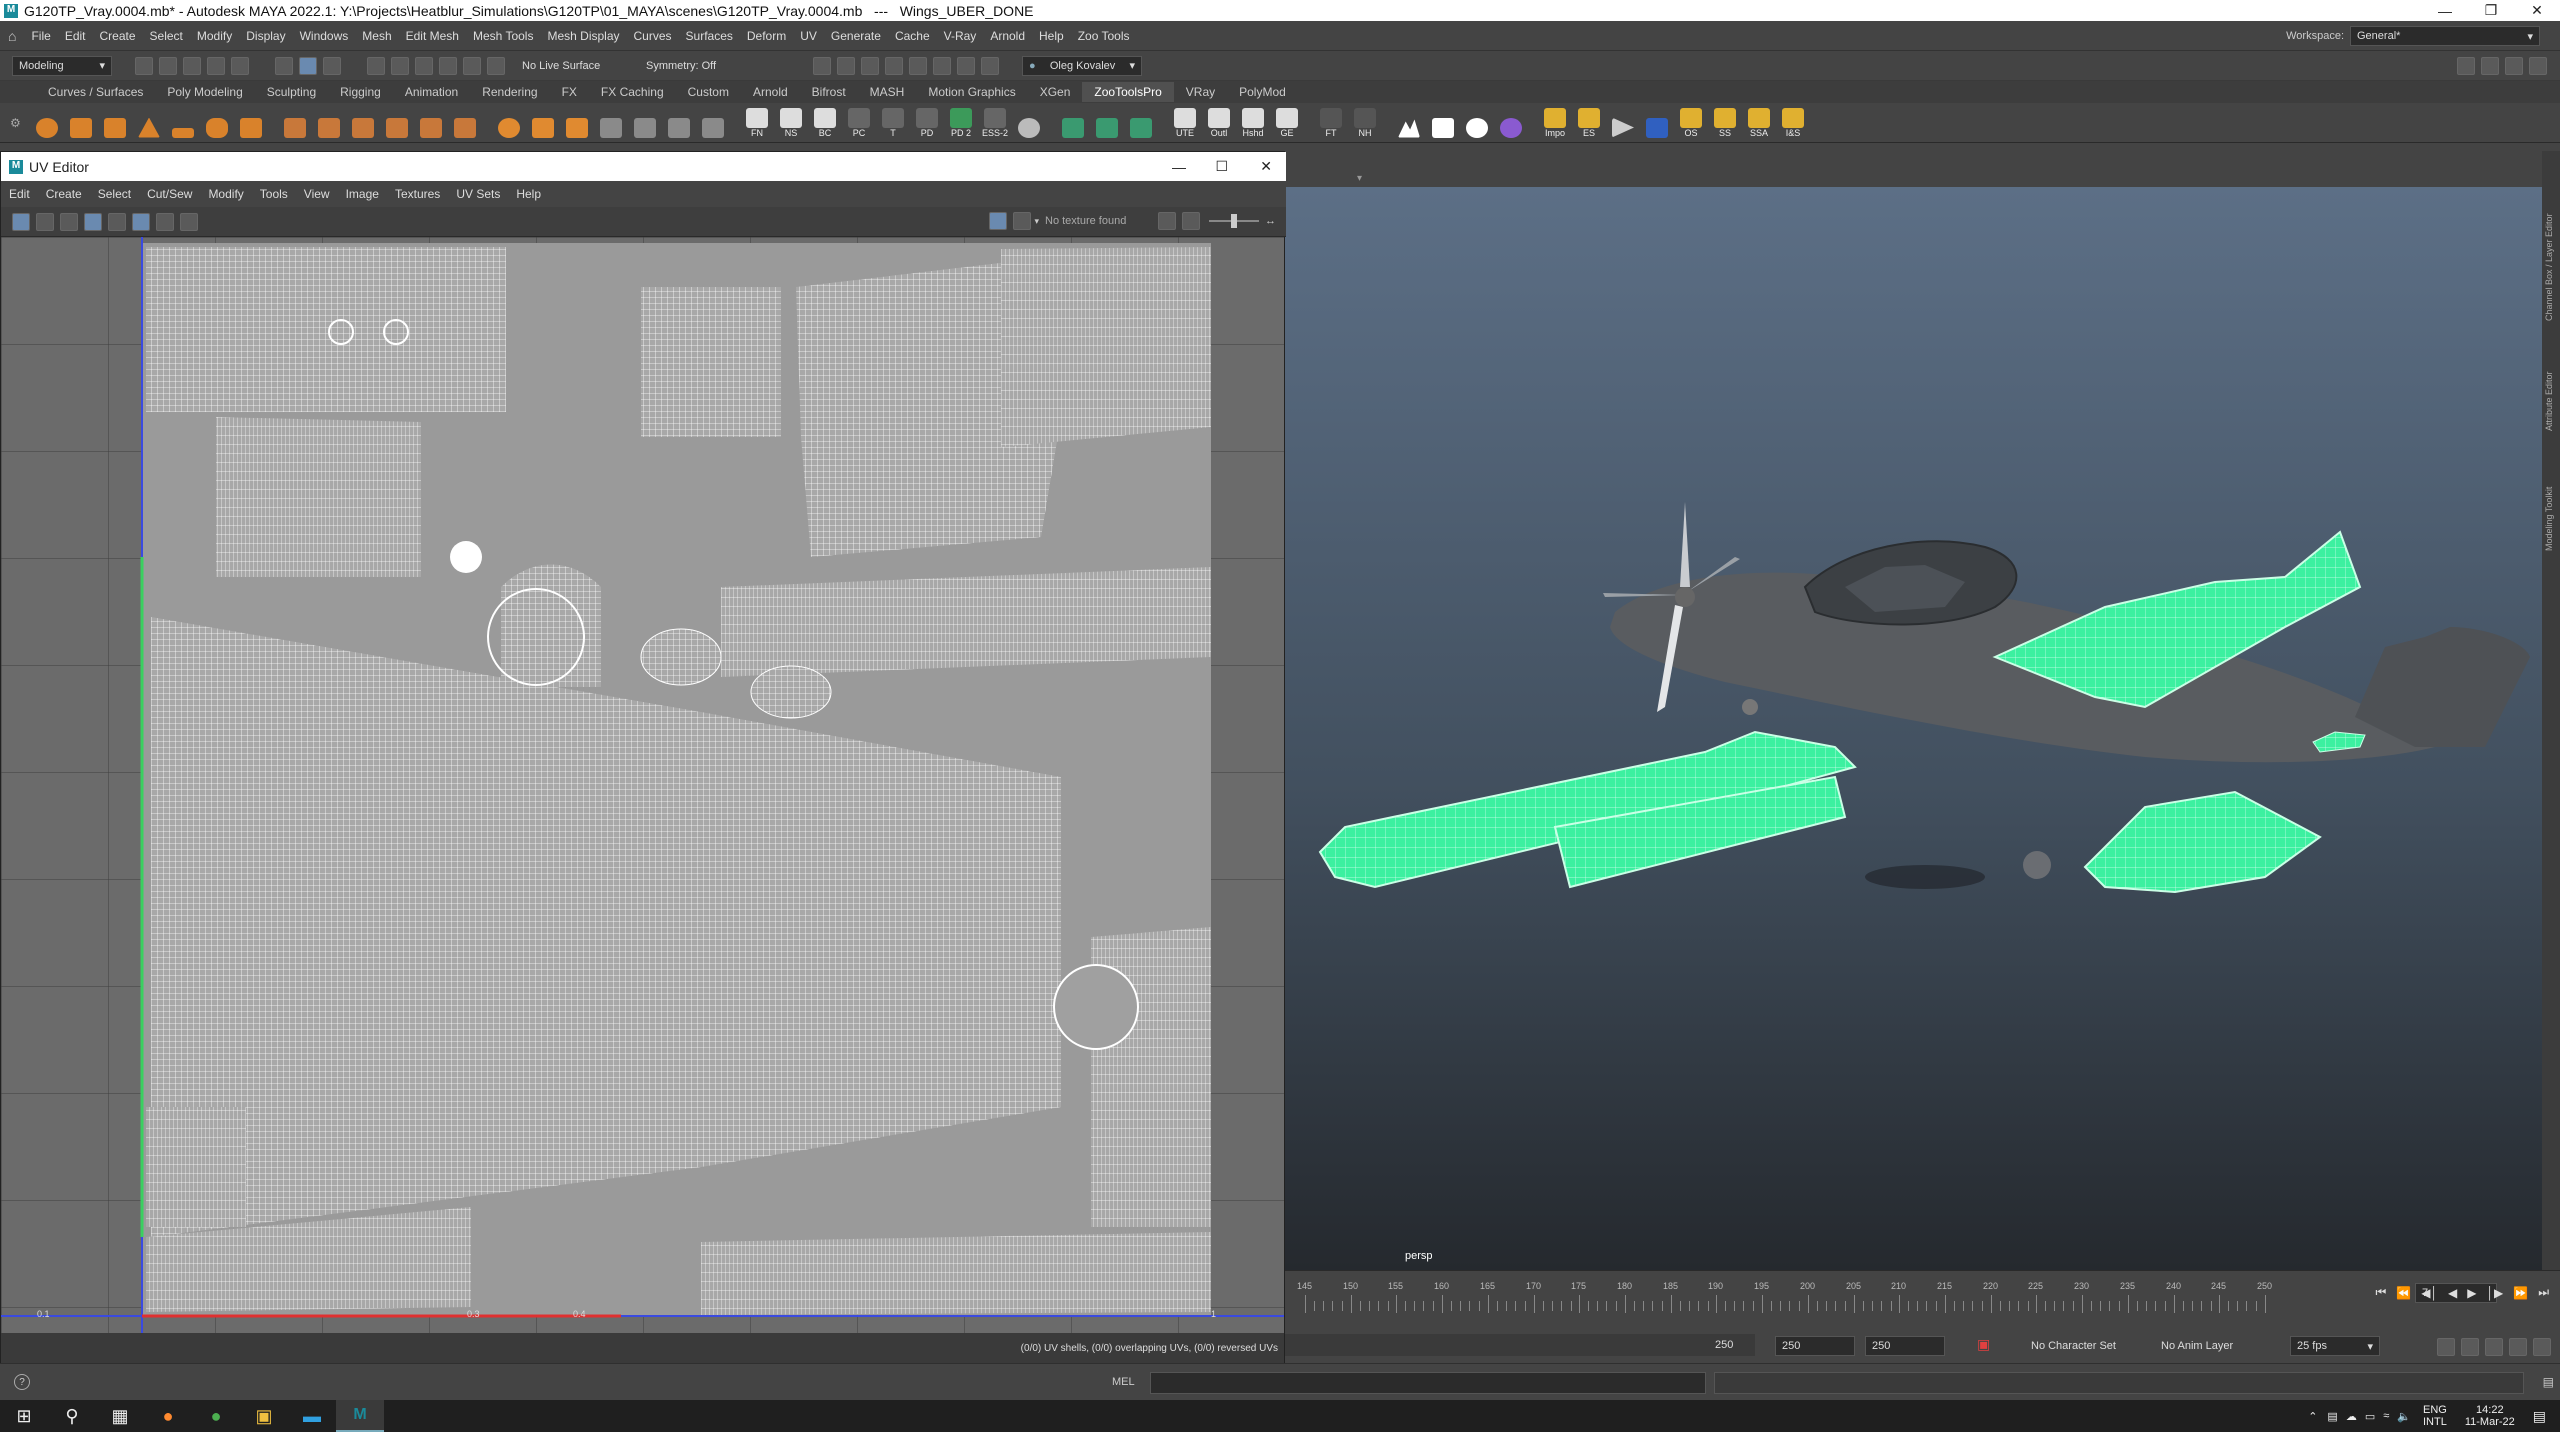 The image size is (2560, 1432). What do you see at coordinates (183, 123) in the screenshot?
I see `poly-plane-icon` at bounding box center [183, 123].